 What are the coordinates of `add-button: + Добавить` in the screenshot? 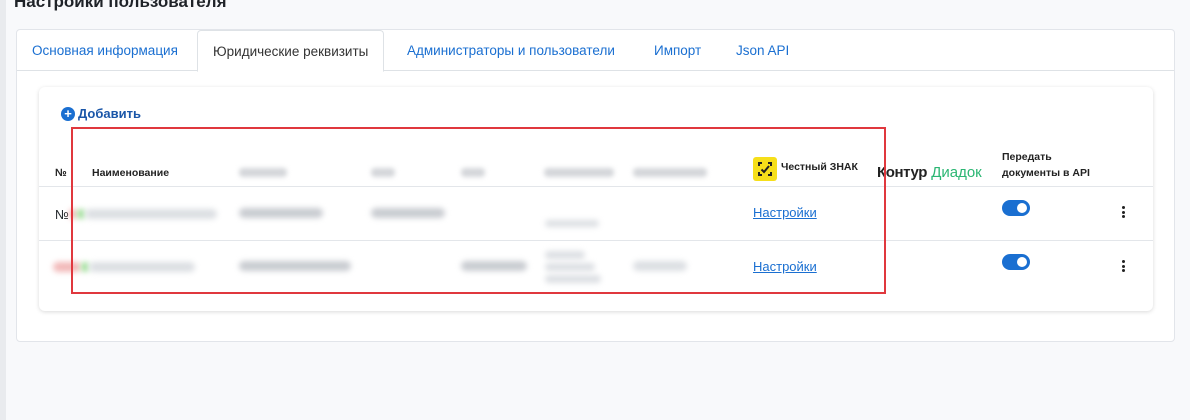 It's located at (101, 113).